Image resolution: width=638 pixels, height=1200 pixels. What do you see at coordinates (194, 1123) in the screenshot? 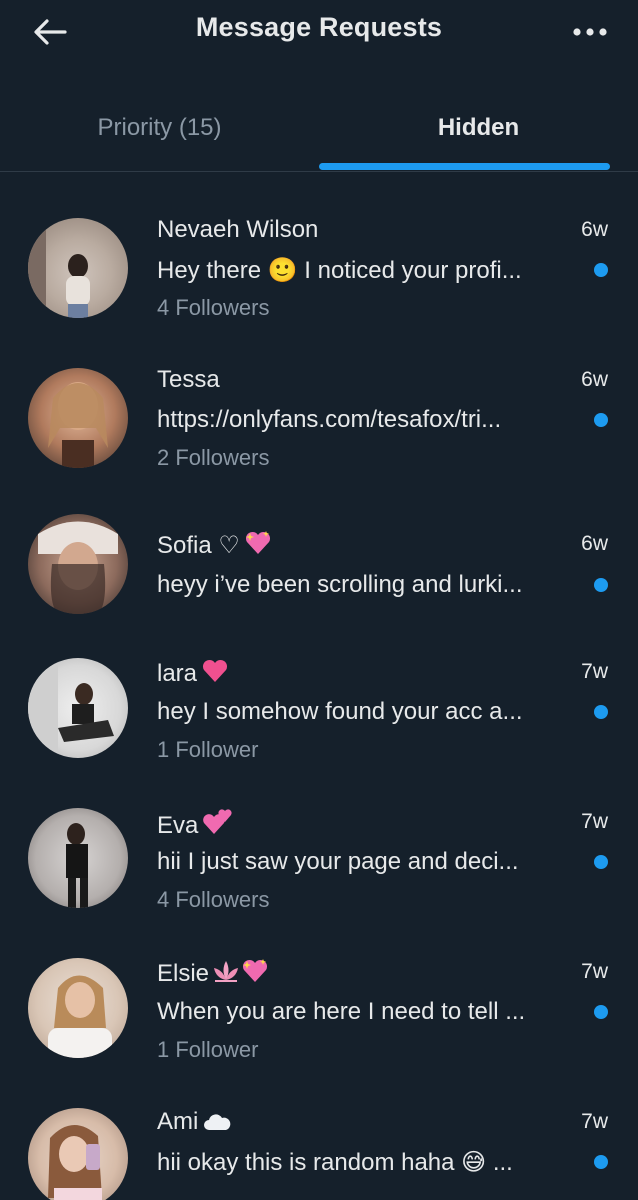
I see `sender-name: Ami` at bounding box center [194, 1123].